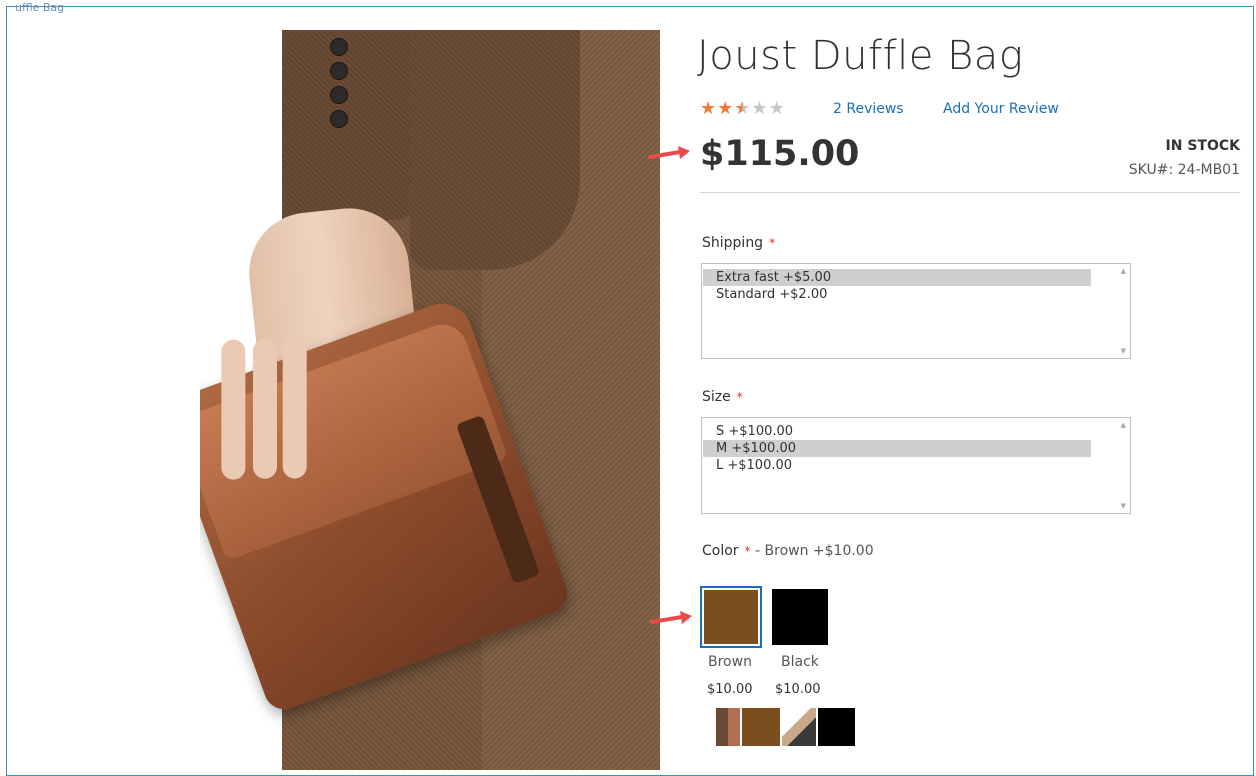  Describe the element at coordinates (1184, 170) in the screenshot. I see `product-sku: SKU#: 24-MB01` at that location.